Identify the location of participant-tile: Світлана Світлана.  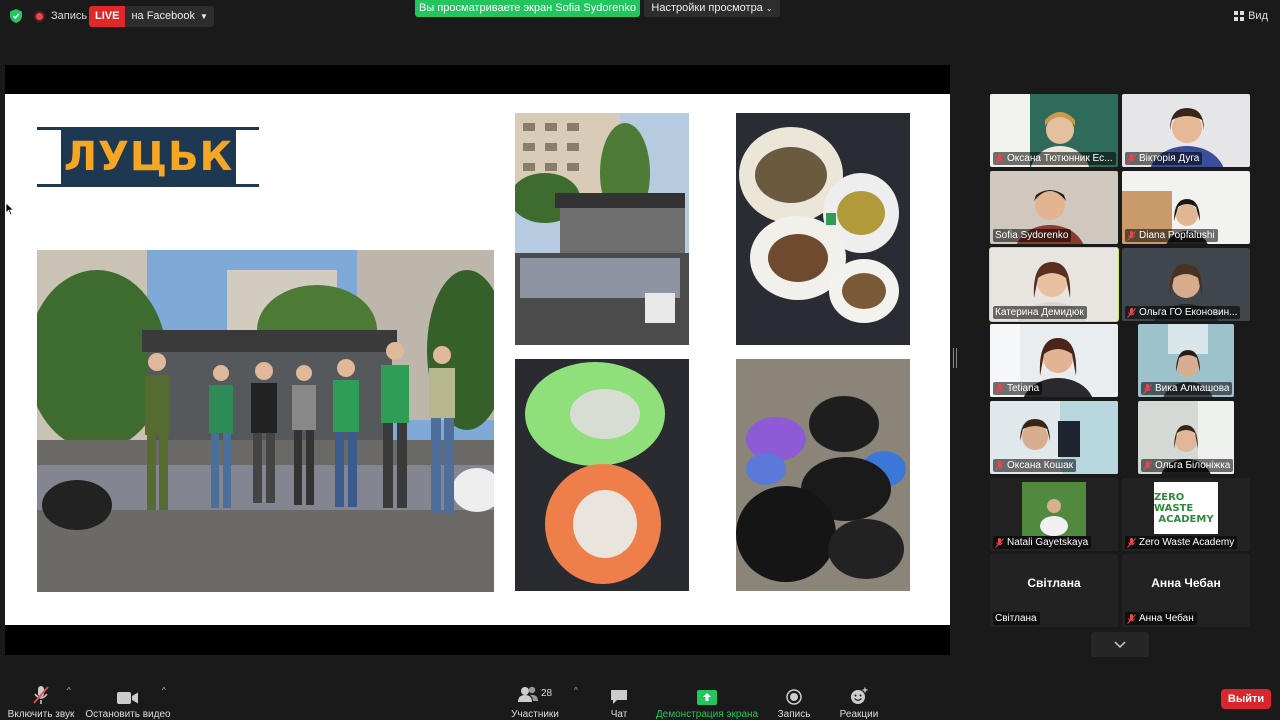
(1054, 590).